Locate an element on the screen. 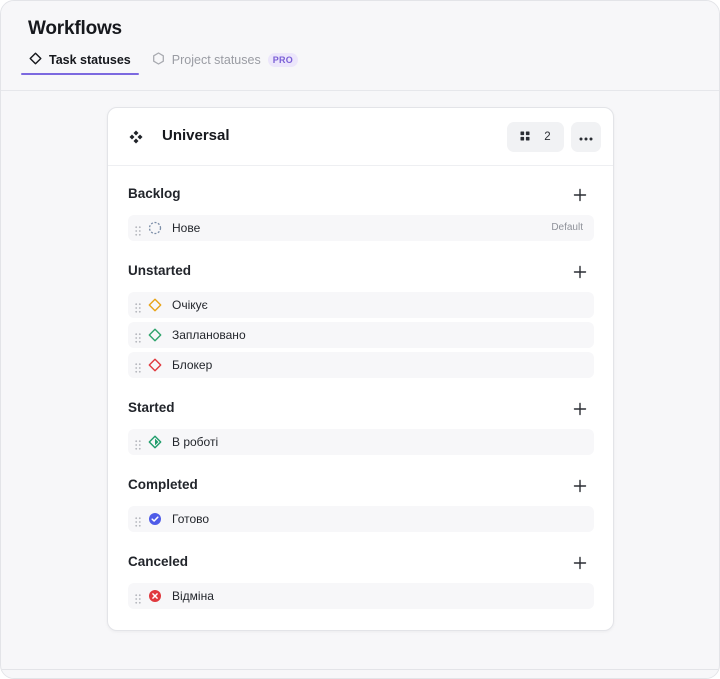 The height and width of the screenshot is (679, 720). check-circle-icon is located at coordinates (155, 519).